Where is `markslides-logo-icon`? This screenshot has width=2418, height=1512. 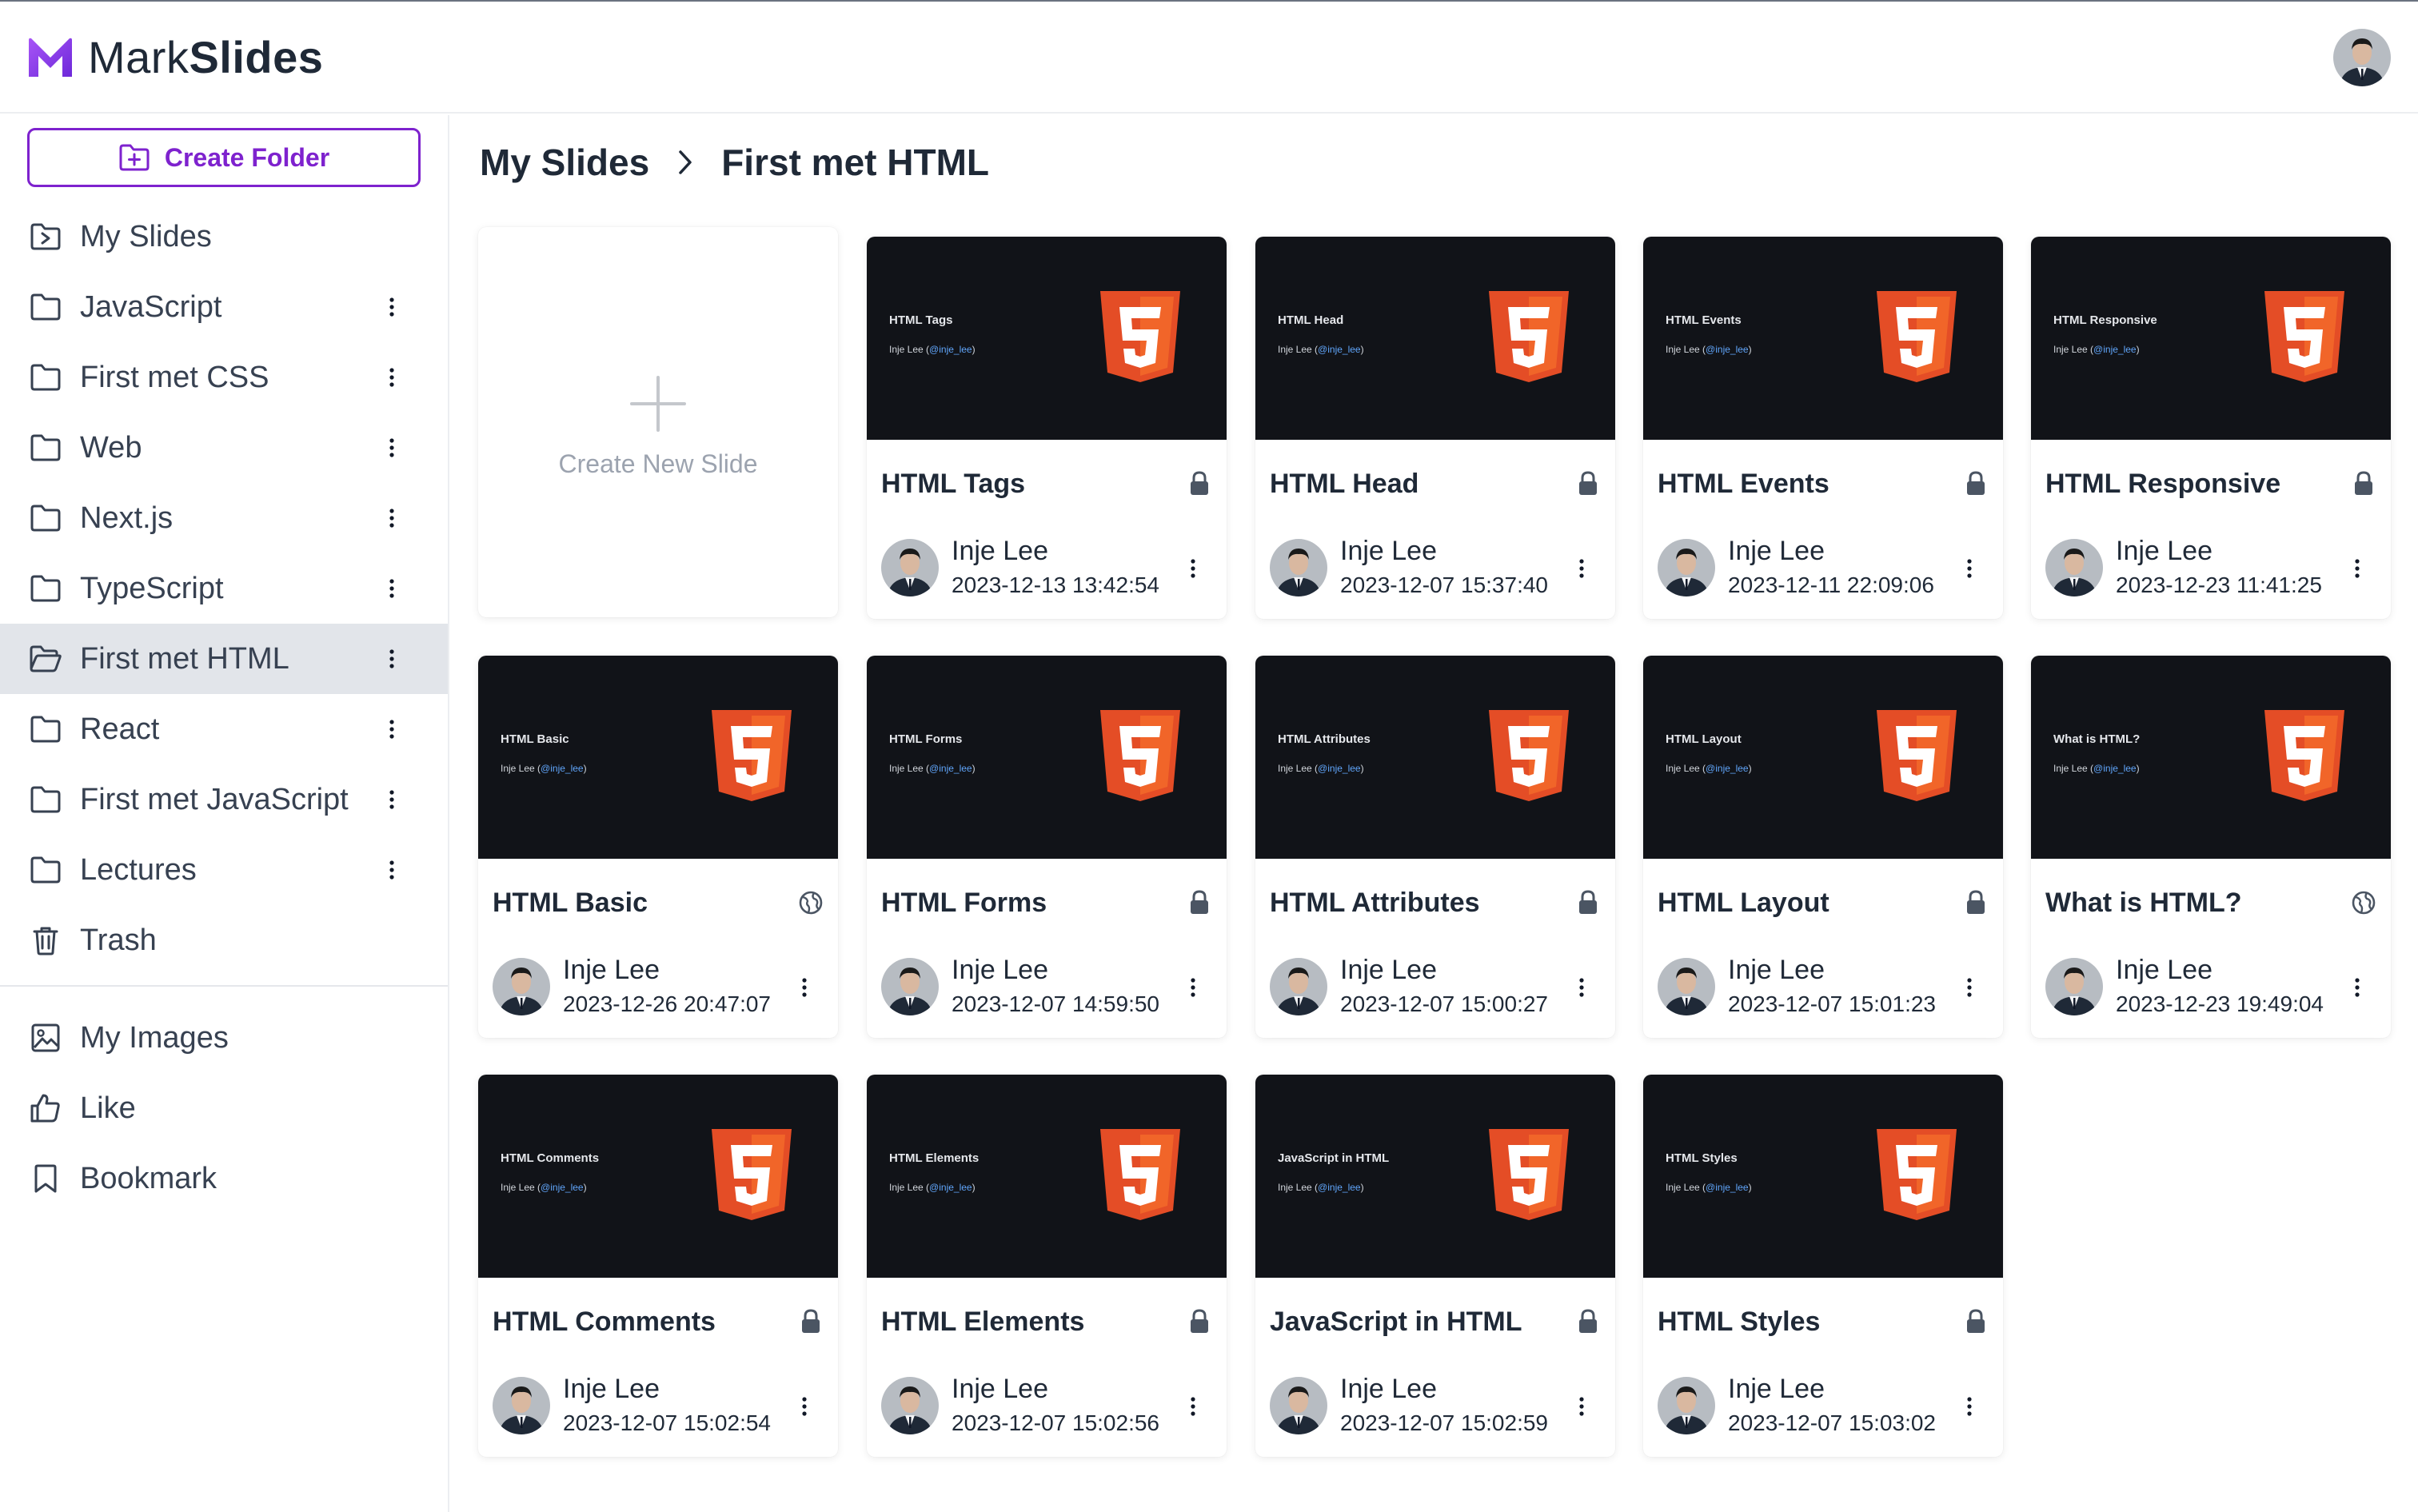
markslides-logo-icon is located at coordinates (50, 57).